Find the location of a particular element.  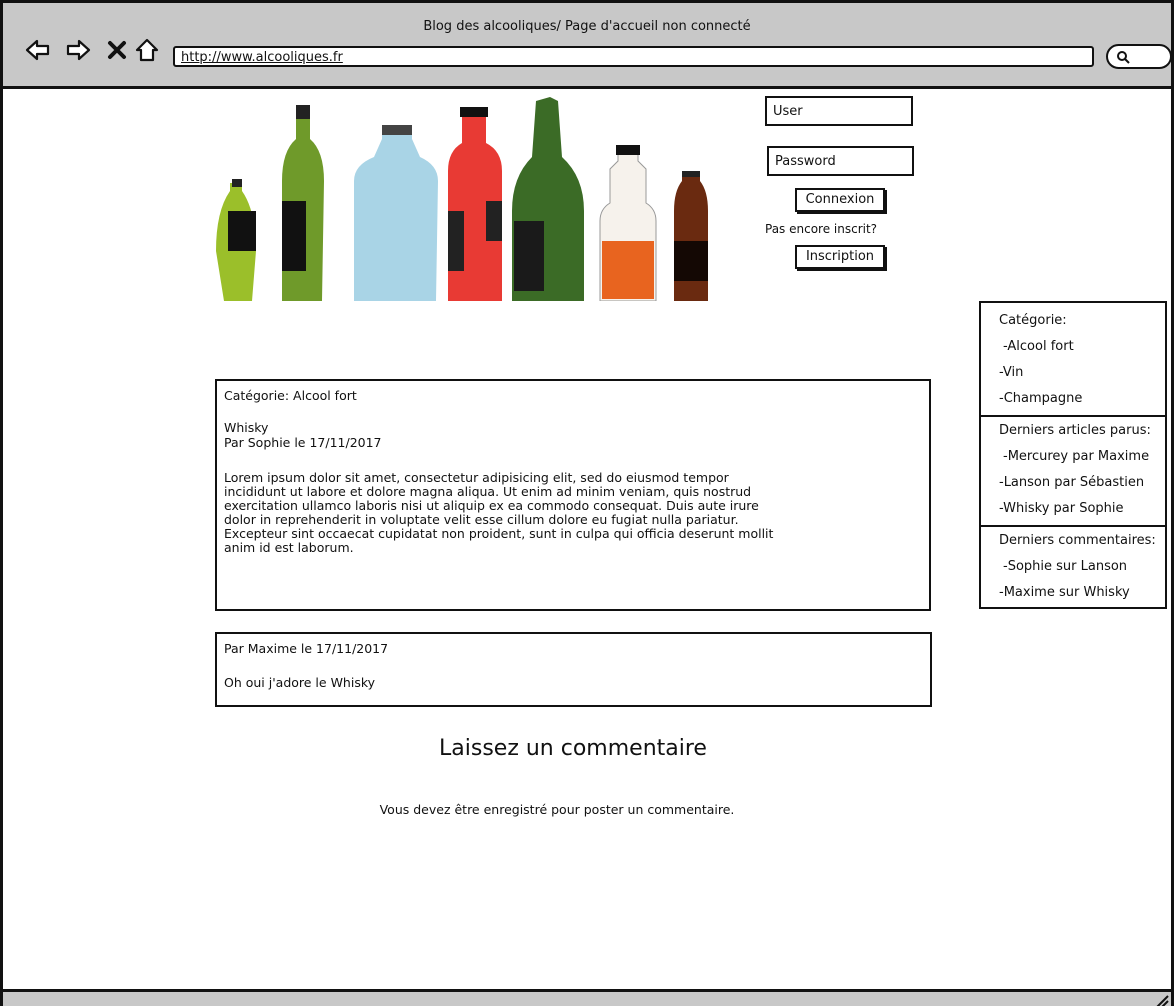

search-icon is located at coordinates (1123, 57).